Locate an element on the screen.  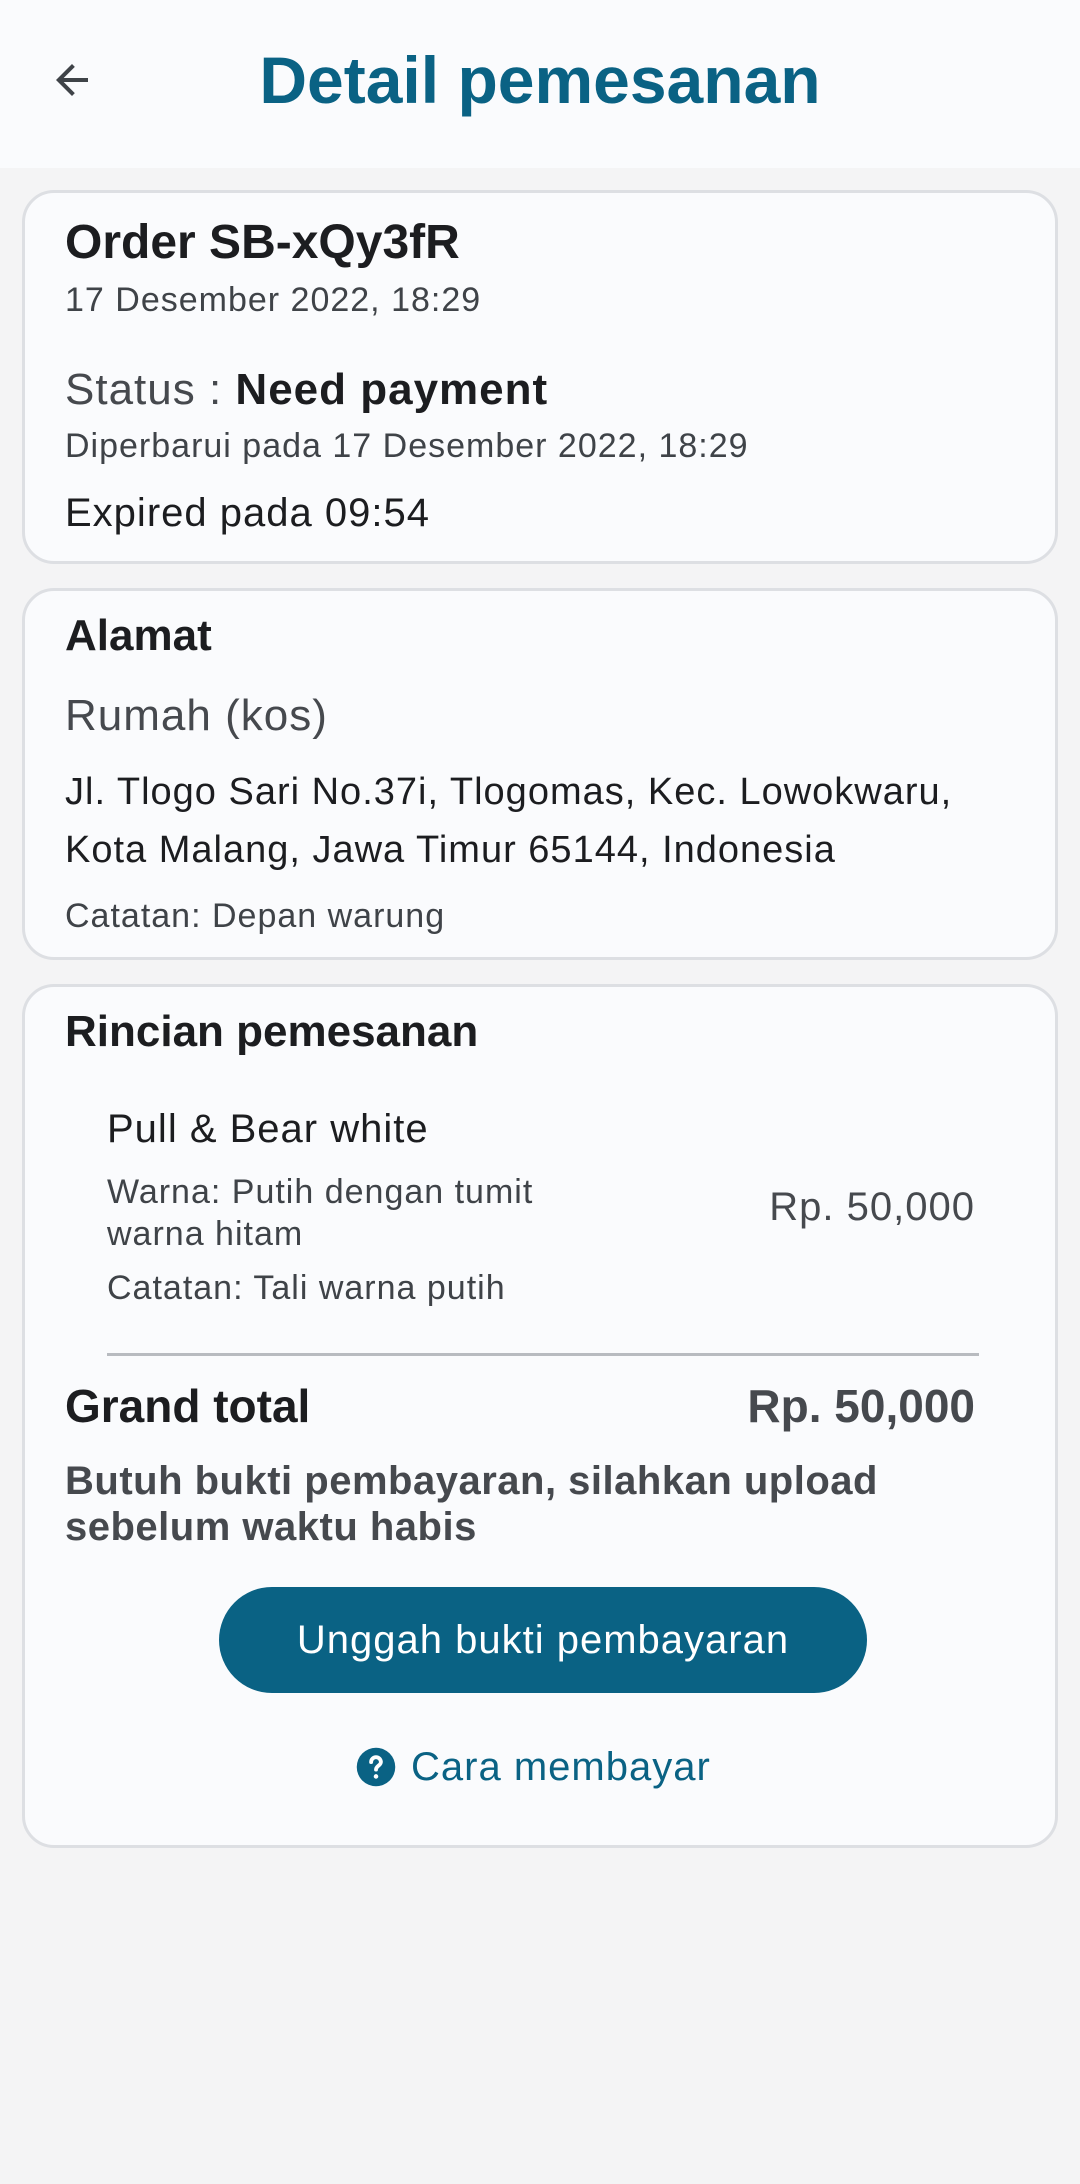
item-color-line-1: Warna: Putih dengan tumit is located at coordinates (320, 1192).